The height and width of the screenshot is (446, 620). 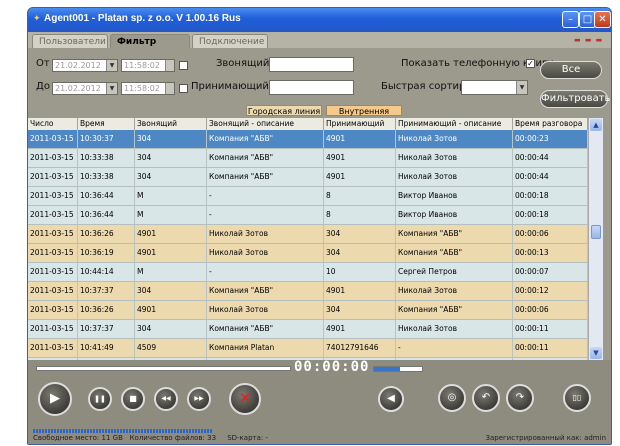 I want to click on forward-button: ▶▶, so click(x=199, y=399).